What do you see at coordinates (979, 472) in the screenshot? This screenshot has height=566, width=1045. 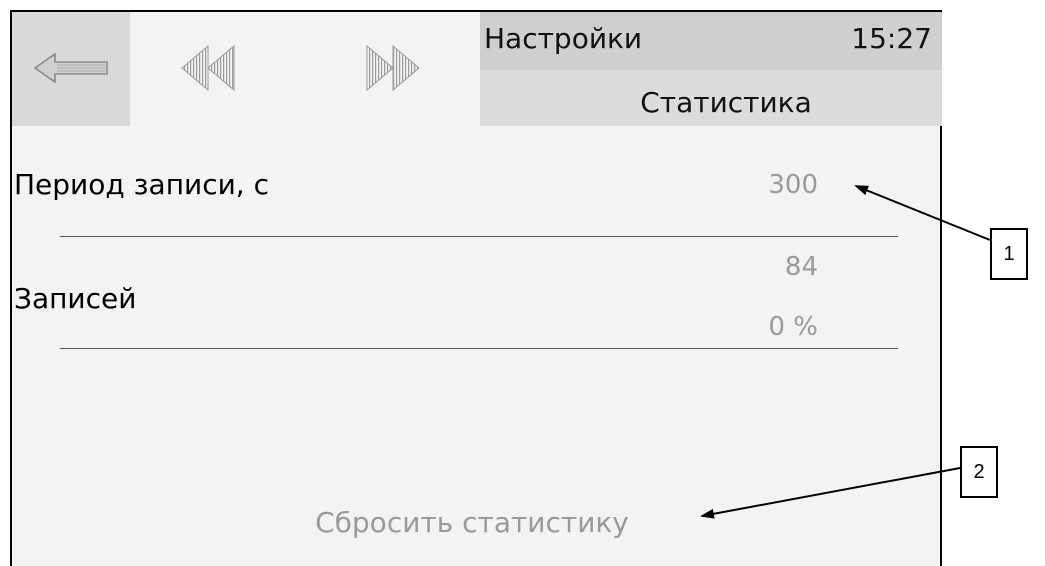 I see `callout-2: 2` at bounding box center [979, 472].